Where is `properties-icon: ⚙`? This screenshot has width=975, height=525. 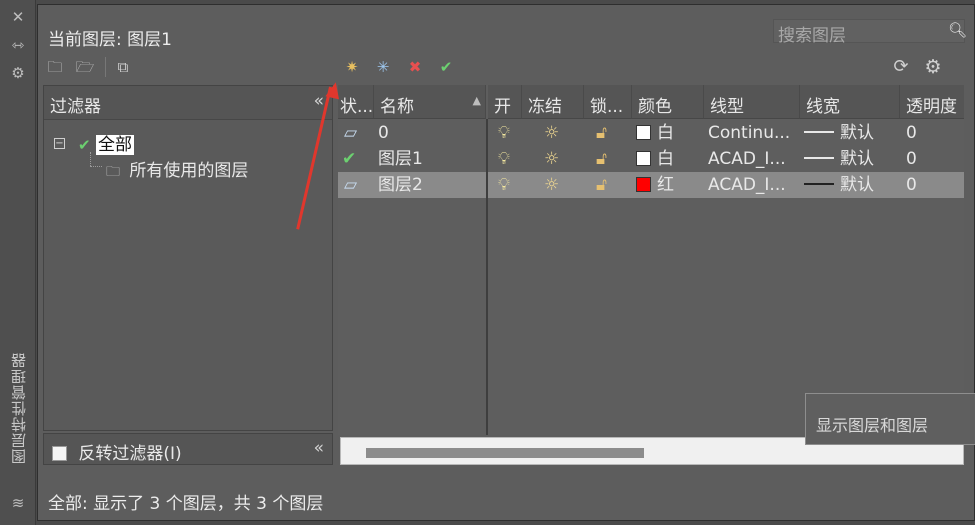 properties-icon: ⚙ is located at coordinates (18, 73).